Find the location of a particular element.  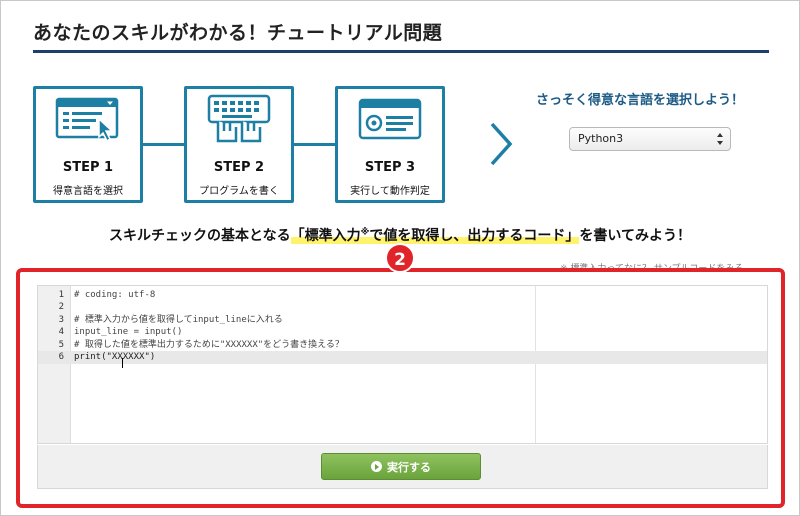

headline-close-bracket: 」 is located at coordinates (572, 236).